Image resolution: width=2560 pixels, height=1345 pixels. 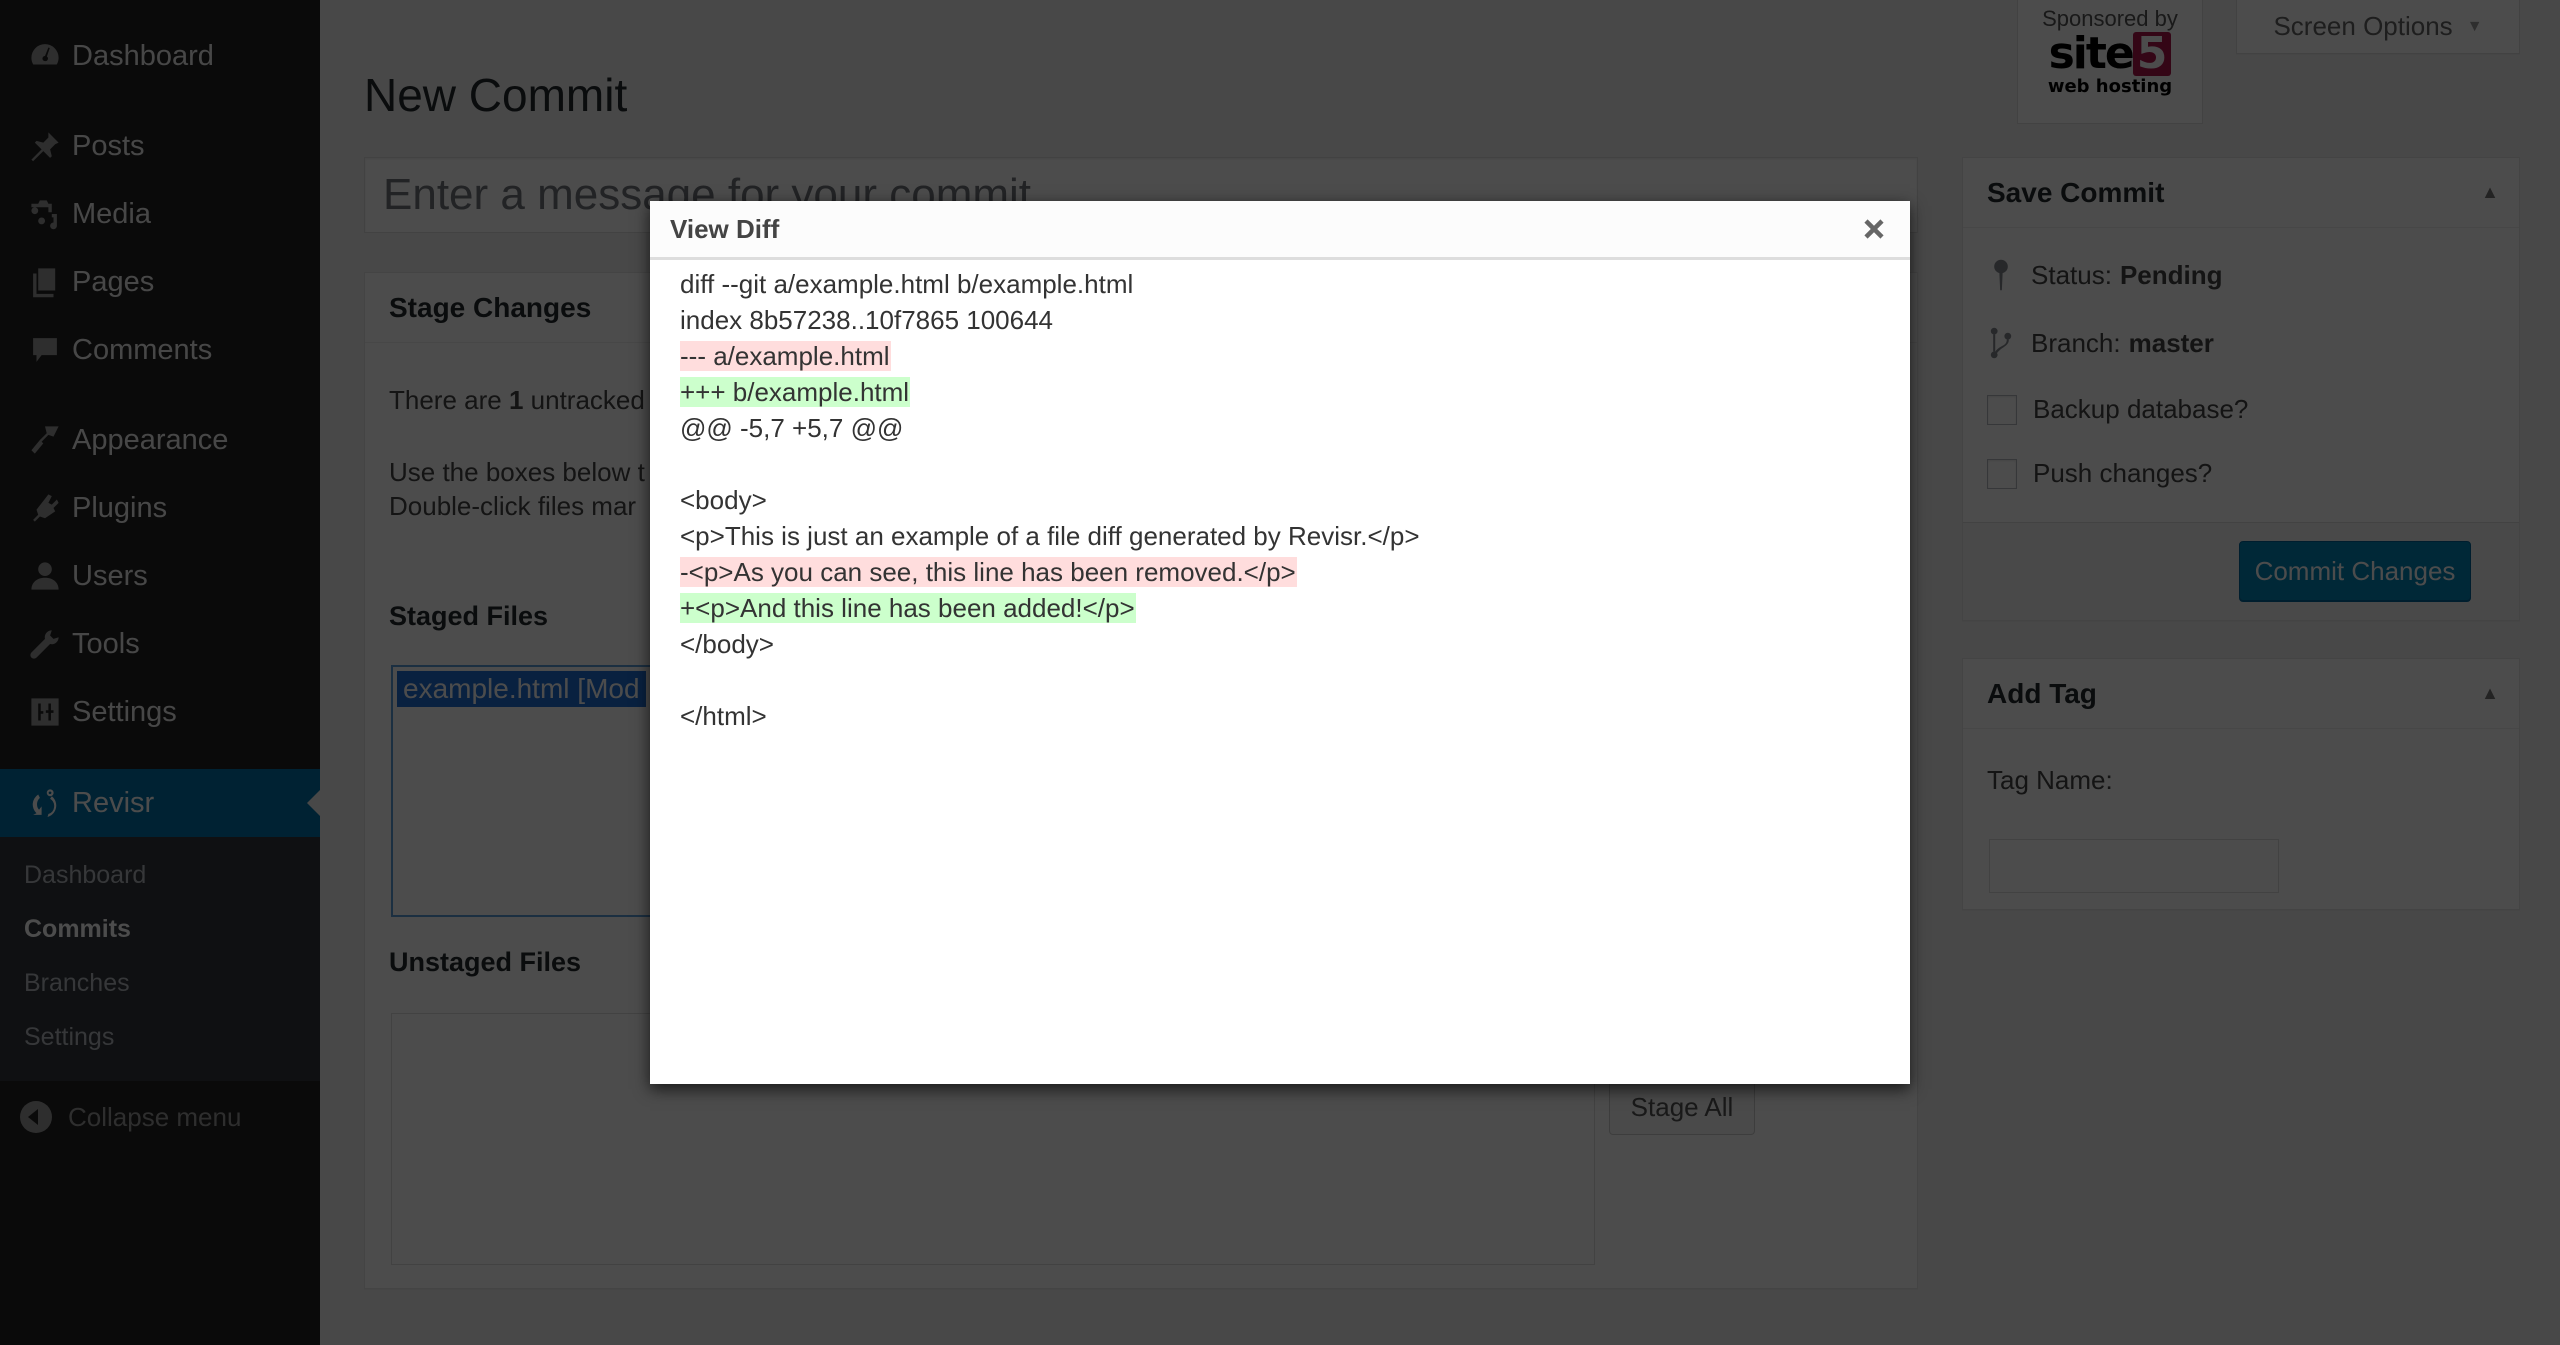 What do you see at coordinates (1050, 428) in the screenshot?
I see `diff-line-context: @@ -5,7 +5,7 @@` at bounding box center [1050, 428].